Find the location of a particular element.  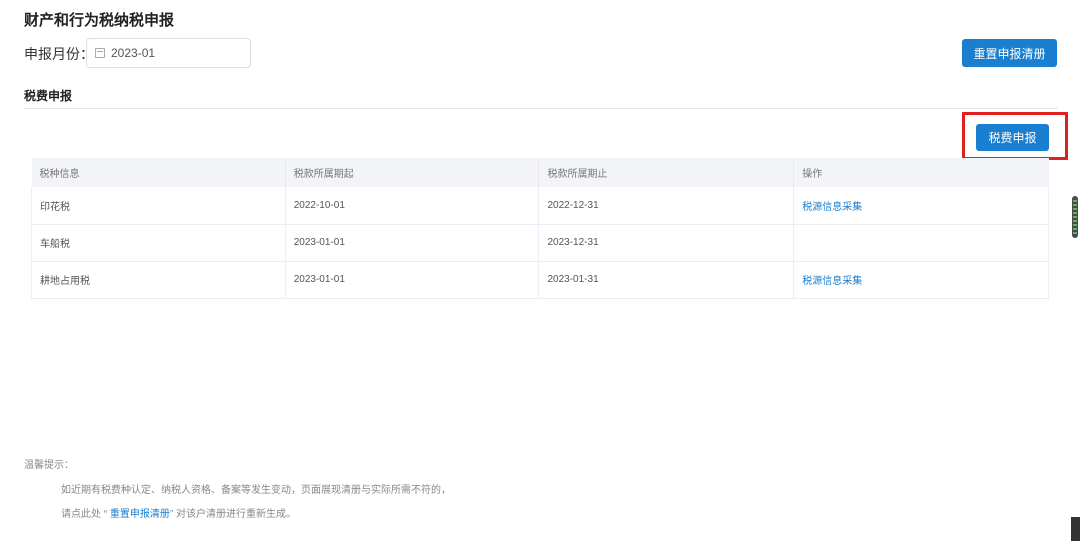

tax-declare-button: 税费申报 is located at coordinates (1012, 137).